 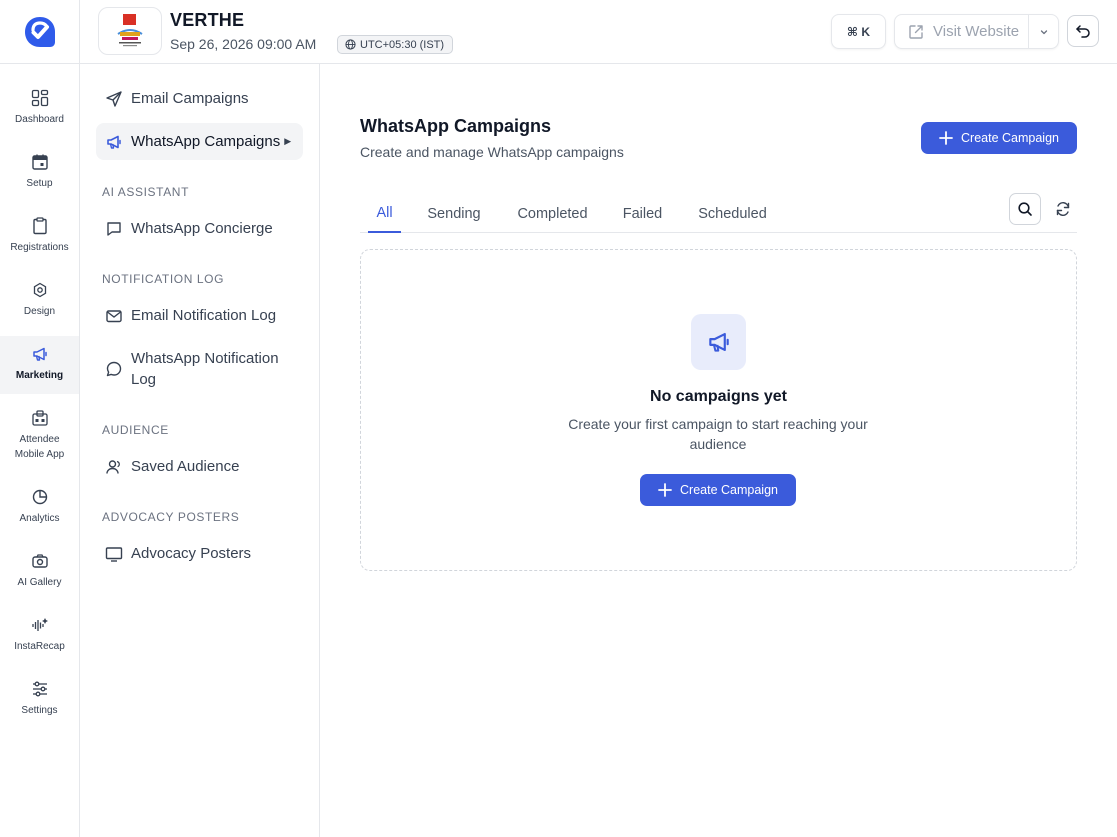 What do you see at coordinates (642, 214) in the screenshot?
I see `tab-failed: Failed` at bounding box center [642, 214].